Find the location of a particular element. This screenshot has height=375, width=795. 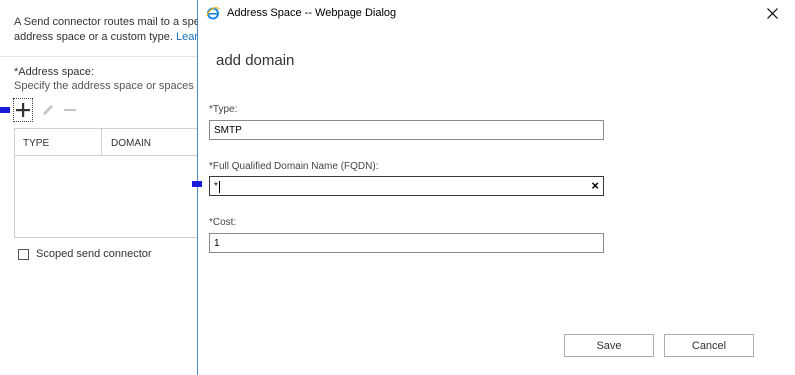

address-space-help: Specify the address space or spaces to is located at coordinates (110, 86).